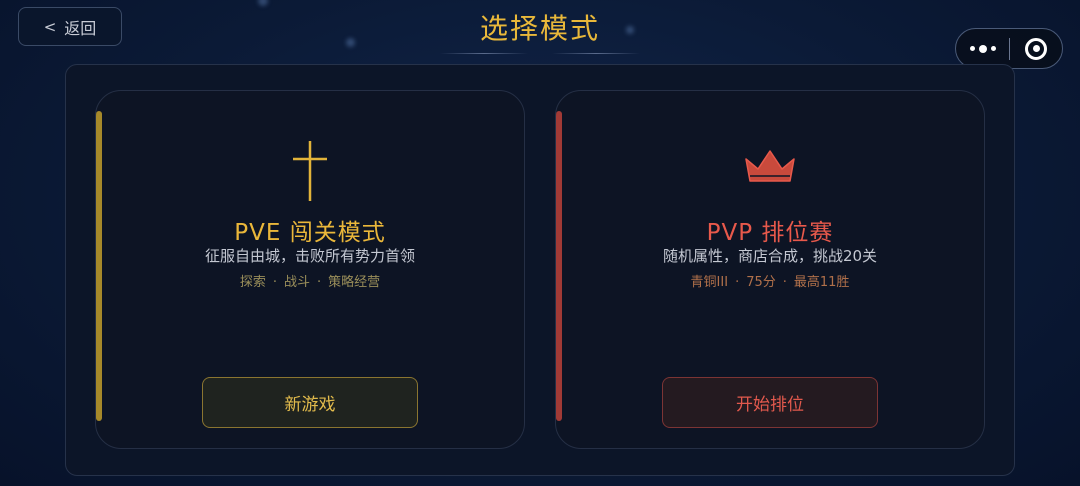 This screenshot has height=486, width=1080. Describe the element at coordinates (770, 167) in the screenshot. I see `crown-icon` at that location.